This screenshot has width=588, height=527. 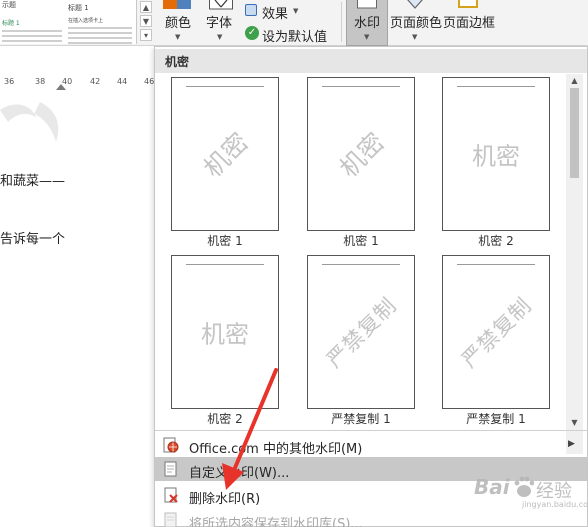 I want to click on watermark-option-do-not-copy-1a: 严禁复制, so click(x=361, y=332).